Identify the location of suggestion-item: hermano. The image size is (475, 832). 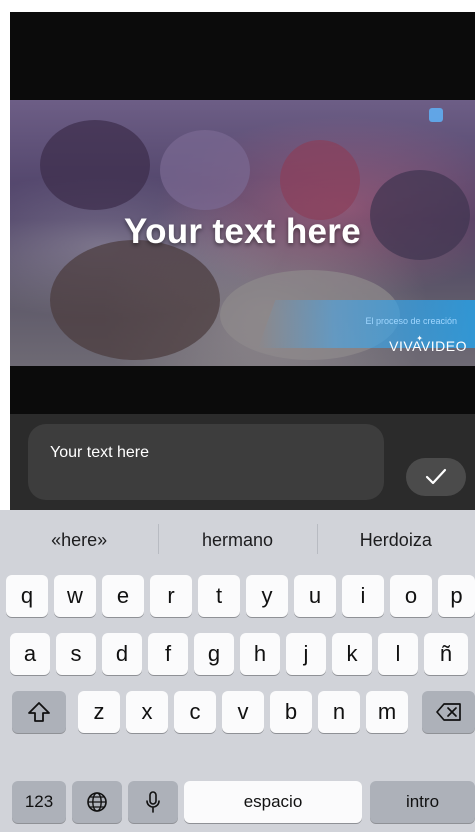
(237, 538).